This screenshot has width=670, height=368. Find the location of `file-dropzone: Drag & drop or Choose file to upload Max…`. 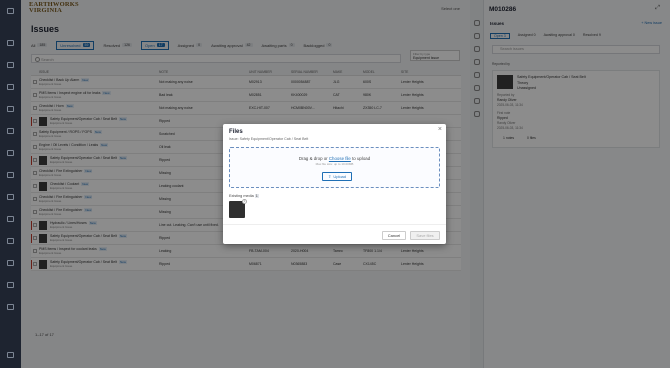

file-dropzone: Drag & drop or Choose file to upload Max… is located at coordinates (334, 167).